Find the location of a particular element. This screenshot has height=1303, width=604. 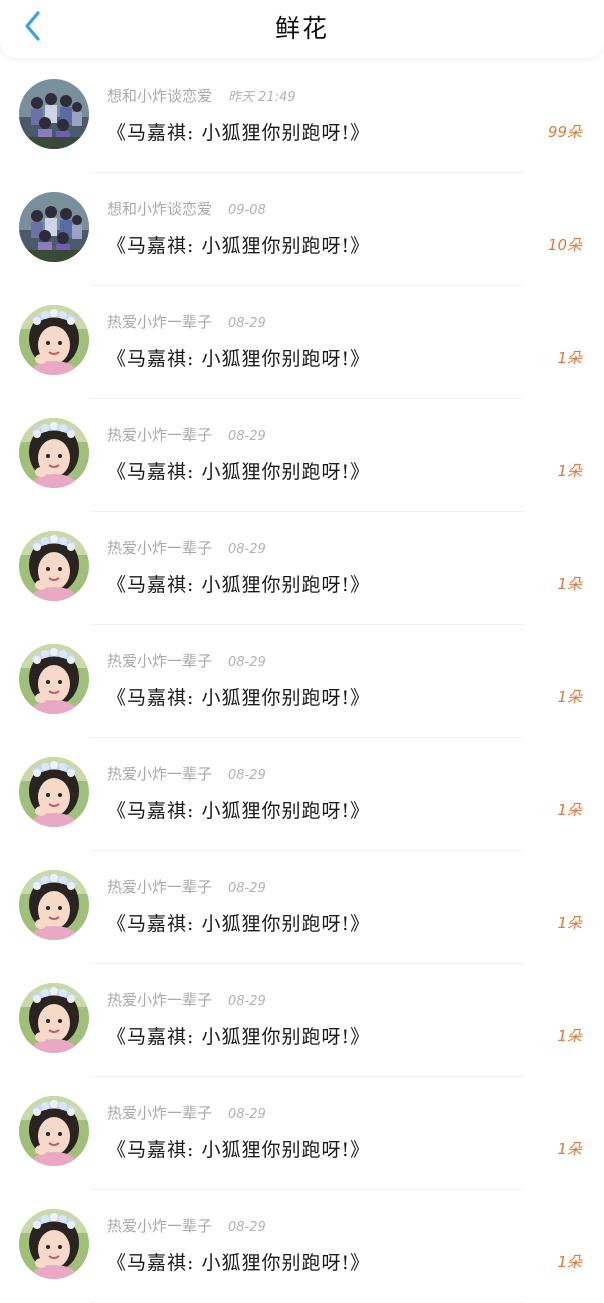

row-meta: 想和小炸谈恋爱 昨天 21:49 is located at coordinates (201, 95).